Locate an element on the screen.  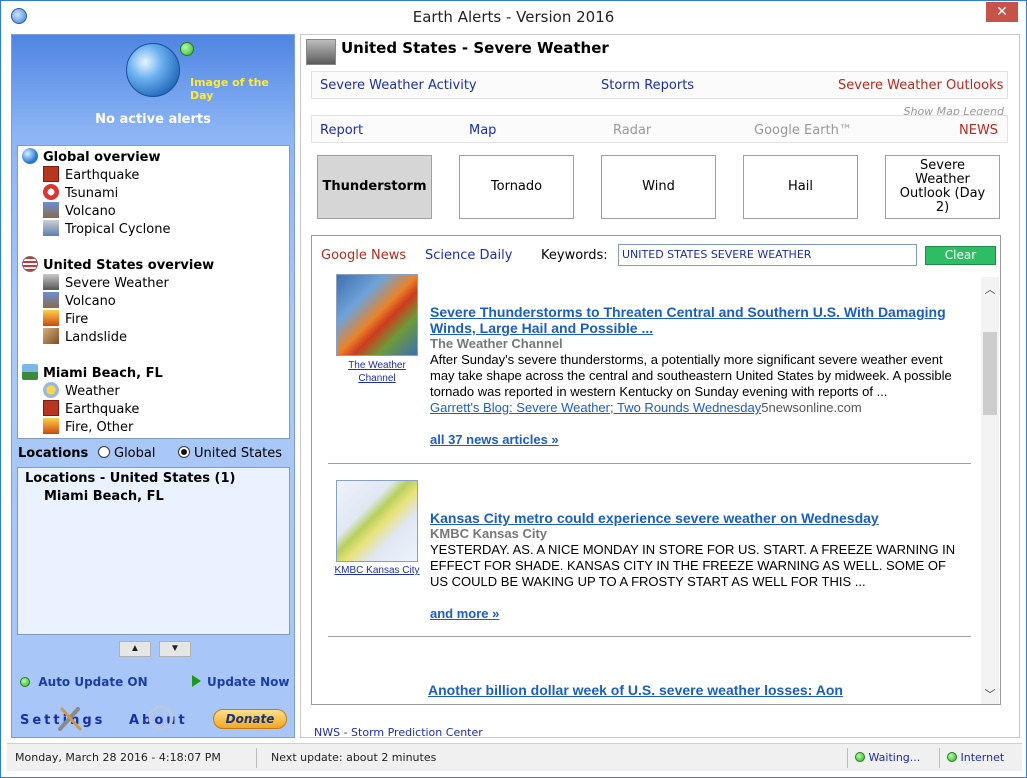
all-articles-link: all 37 news articles » is located at coordinates (494, 439).